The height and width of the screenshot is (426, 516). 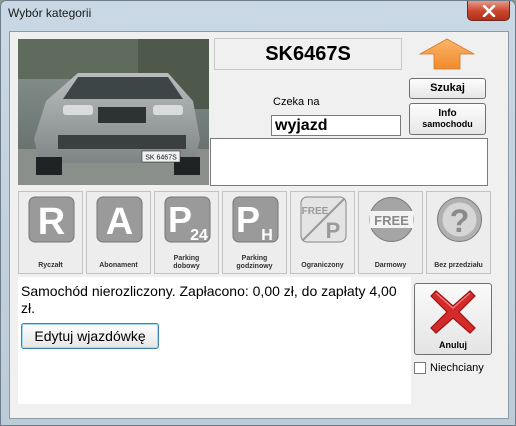 I want to click on category-parking-dobowy: P 24 Parking dobowy, so click(x=186, y=232).